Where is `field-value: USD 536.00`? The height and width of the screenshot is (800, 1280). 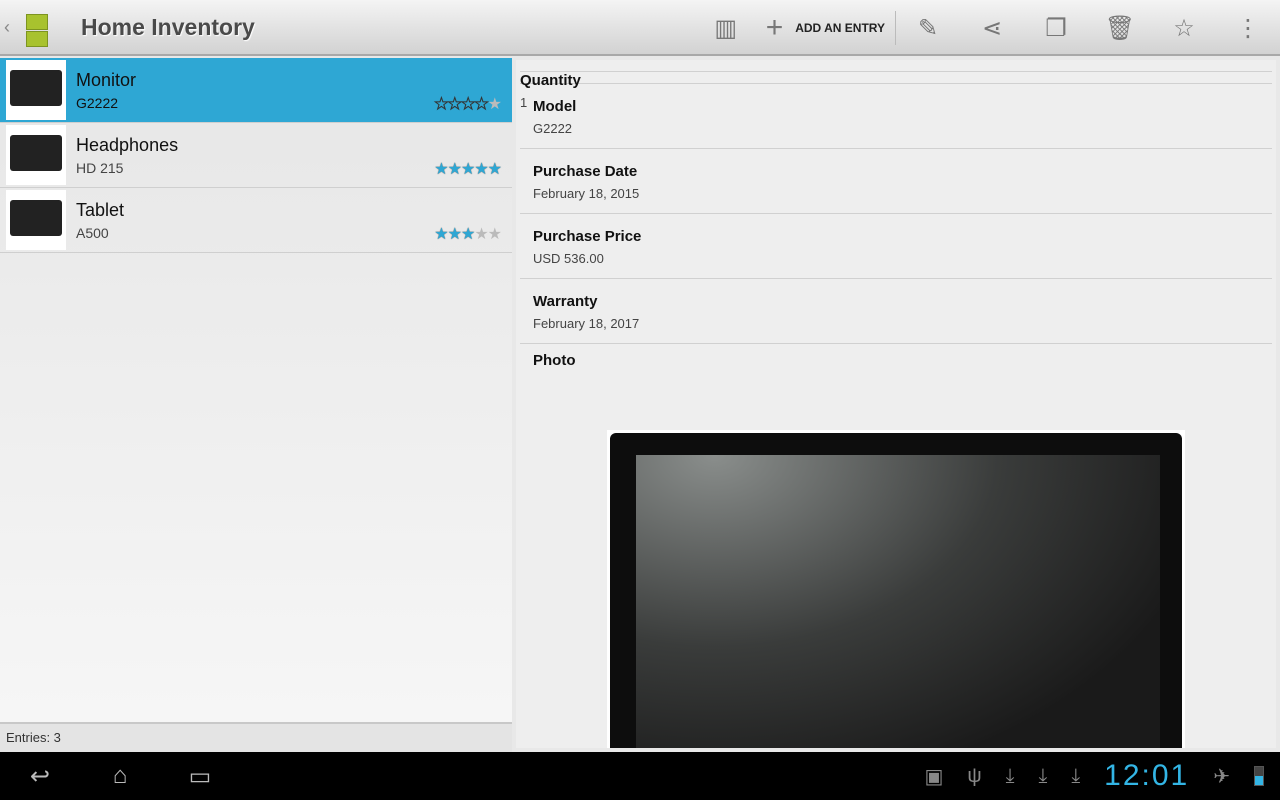 field-value: USD 536.00 is located at coordinates (568, 258).